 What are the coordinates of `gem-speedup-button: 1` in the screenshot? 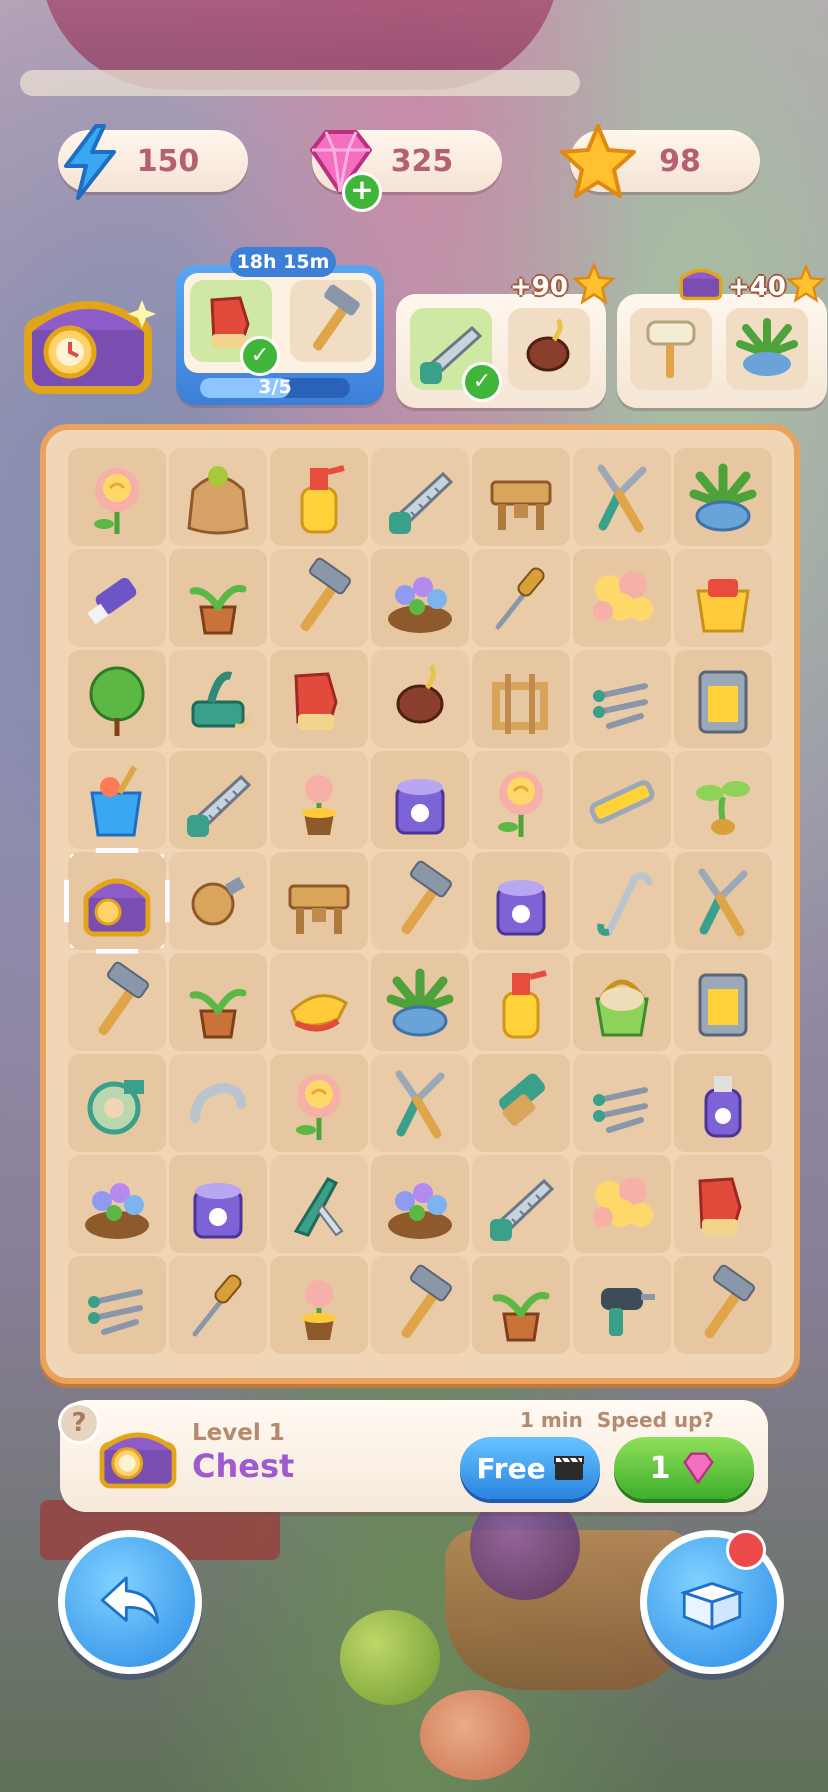 It's located at (684, 1468).